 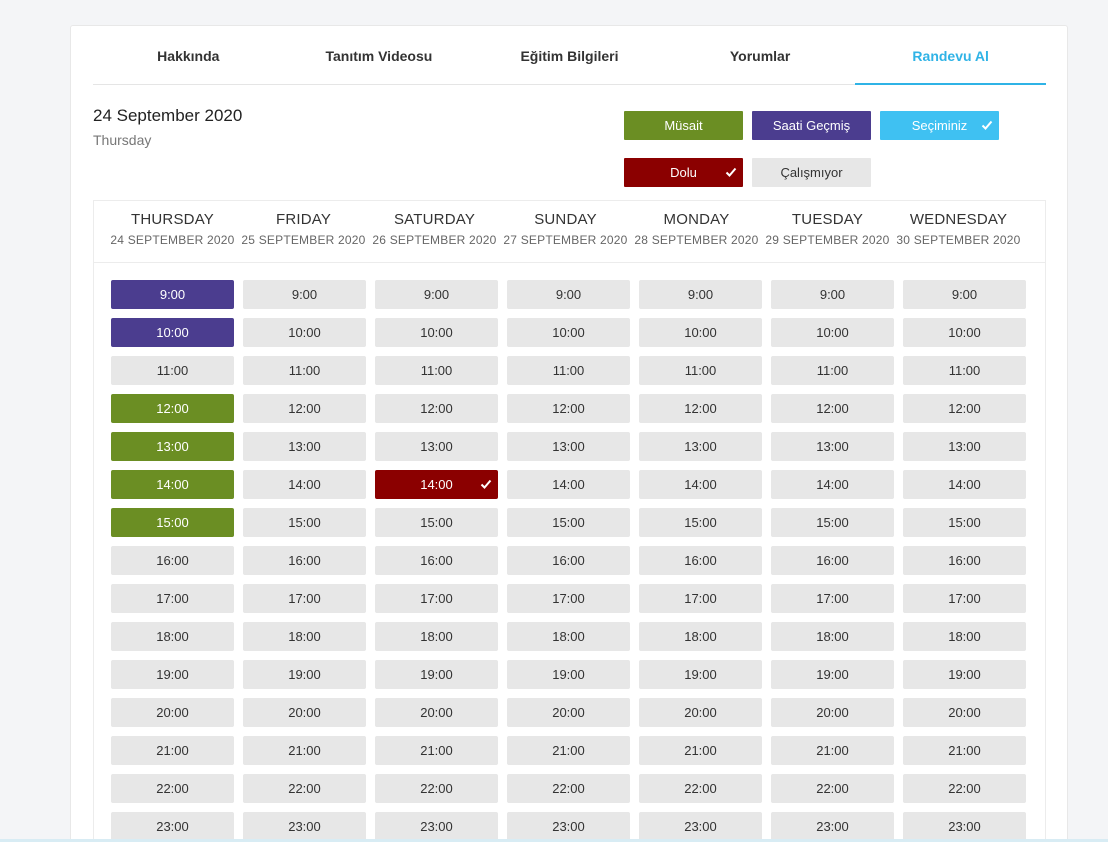 I want to click on tab-yorumlar: Yorumlar, so click(x=760, y=55).